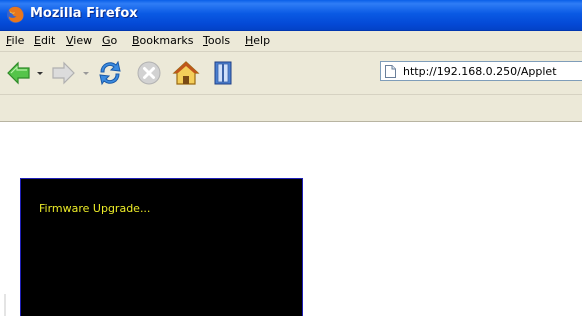 Image resolution: width=582 pixels, height=316 pixels. What do you see at coordinates (44, 40) in the screenshot?
I see `menu-edit: Edit` at bounding box center [44, 40].